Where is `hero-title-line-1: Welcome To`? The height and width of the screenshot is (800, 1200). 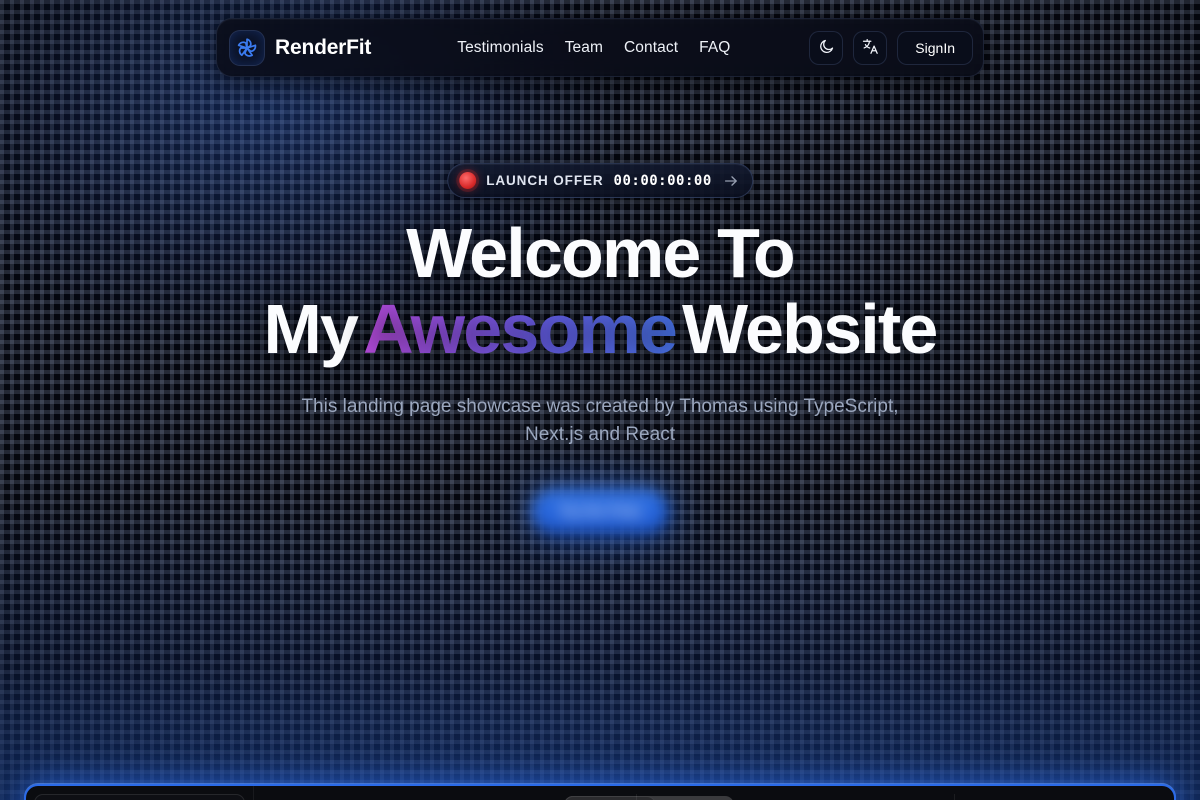 hero-title-line-1: Welcome To is located at coordinates (601, 253).